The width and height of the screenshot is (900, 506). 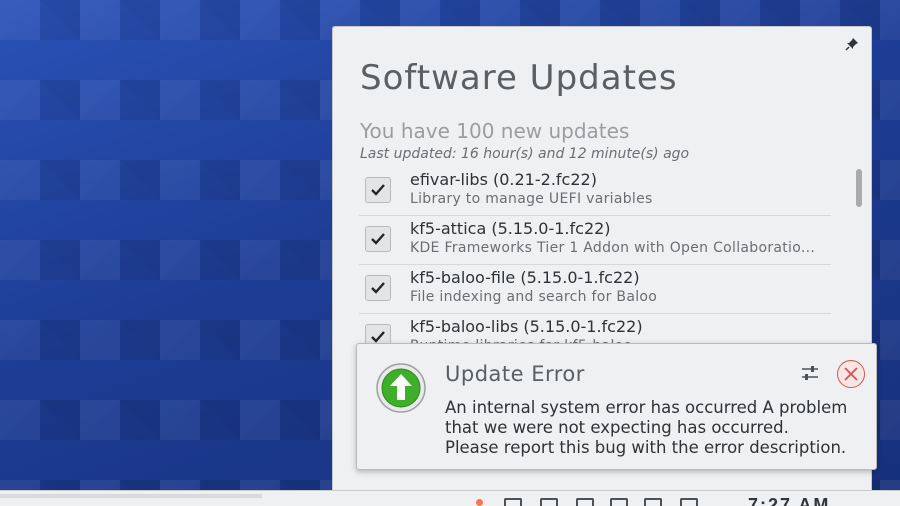 What do you see at coordinates (852, 44) in the screenshot?
I see `pin-icon` at bounding box center [852, 44].